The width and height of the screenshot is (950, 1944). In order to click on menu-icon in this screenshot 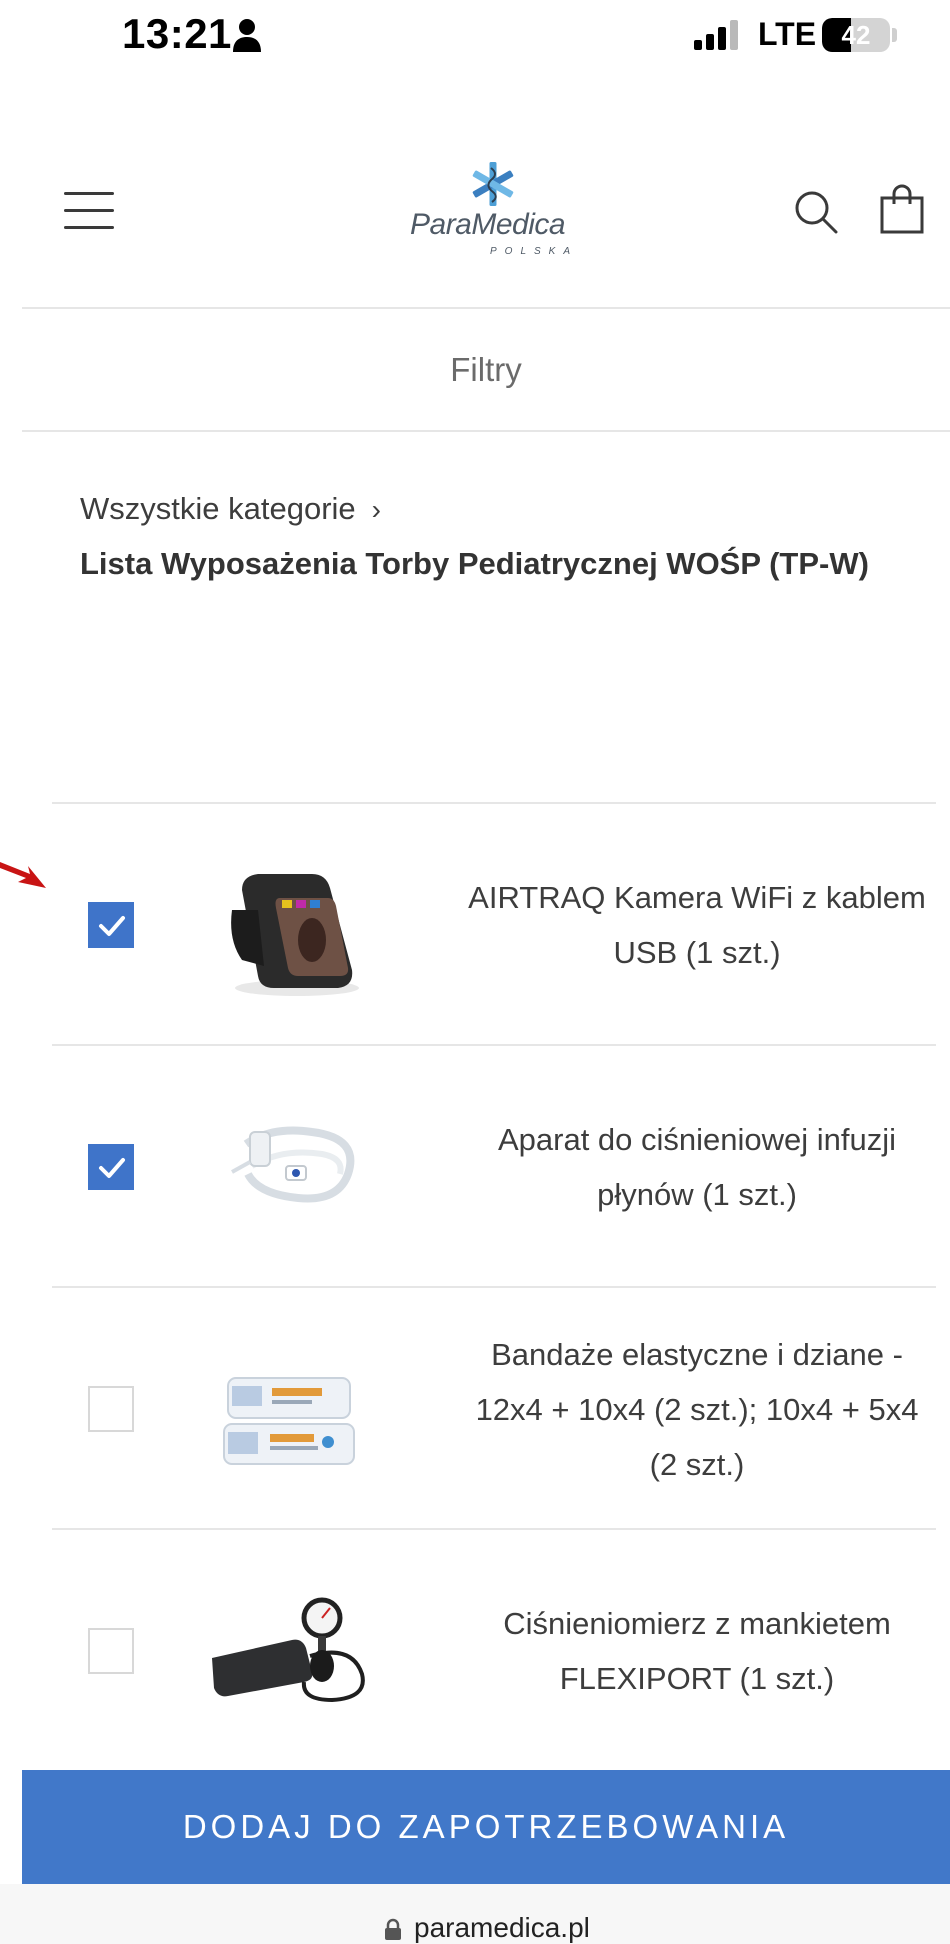, I will do `click(89, 212)`.